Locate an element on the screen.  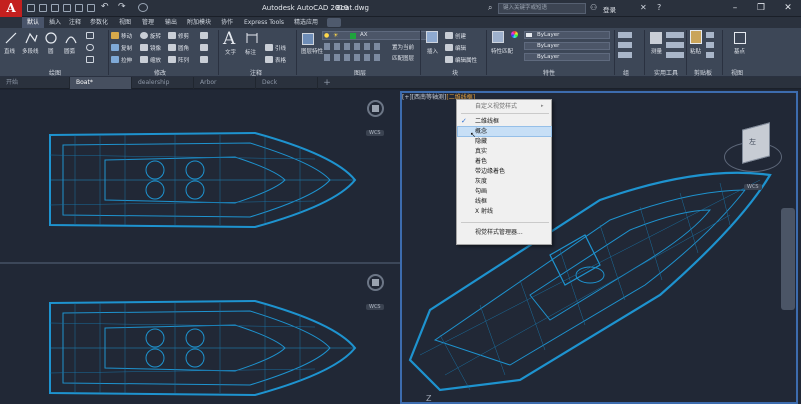
base-point-icon is located at coordinates (740, 38).